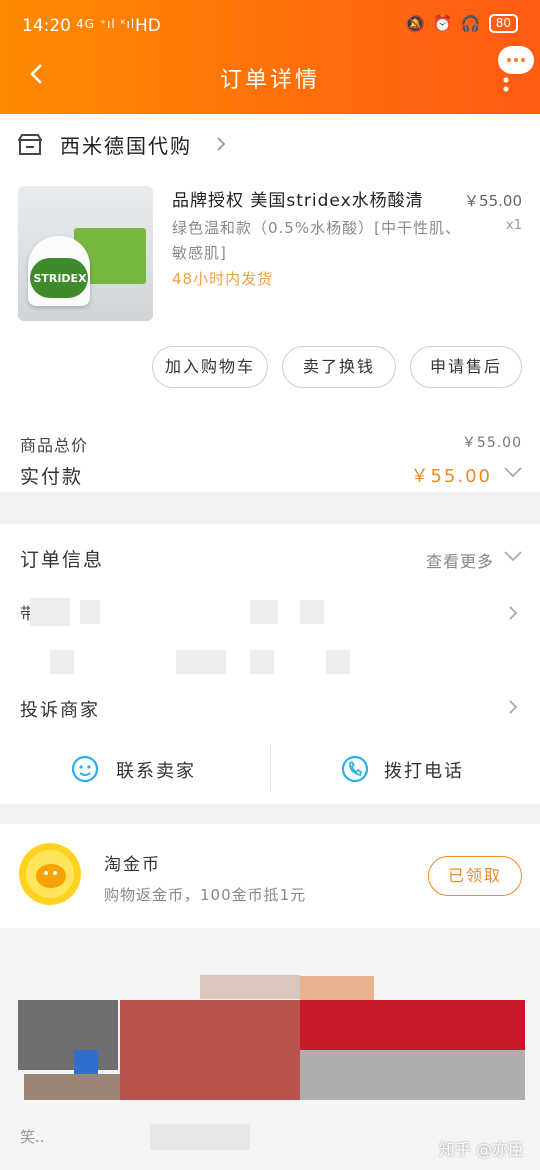 This screenshot has width=540, height=1170. Describe the element at coordinates (85, 253) in the screenshot. I see `product-image: STRIDEX` at that location.